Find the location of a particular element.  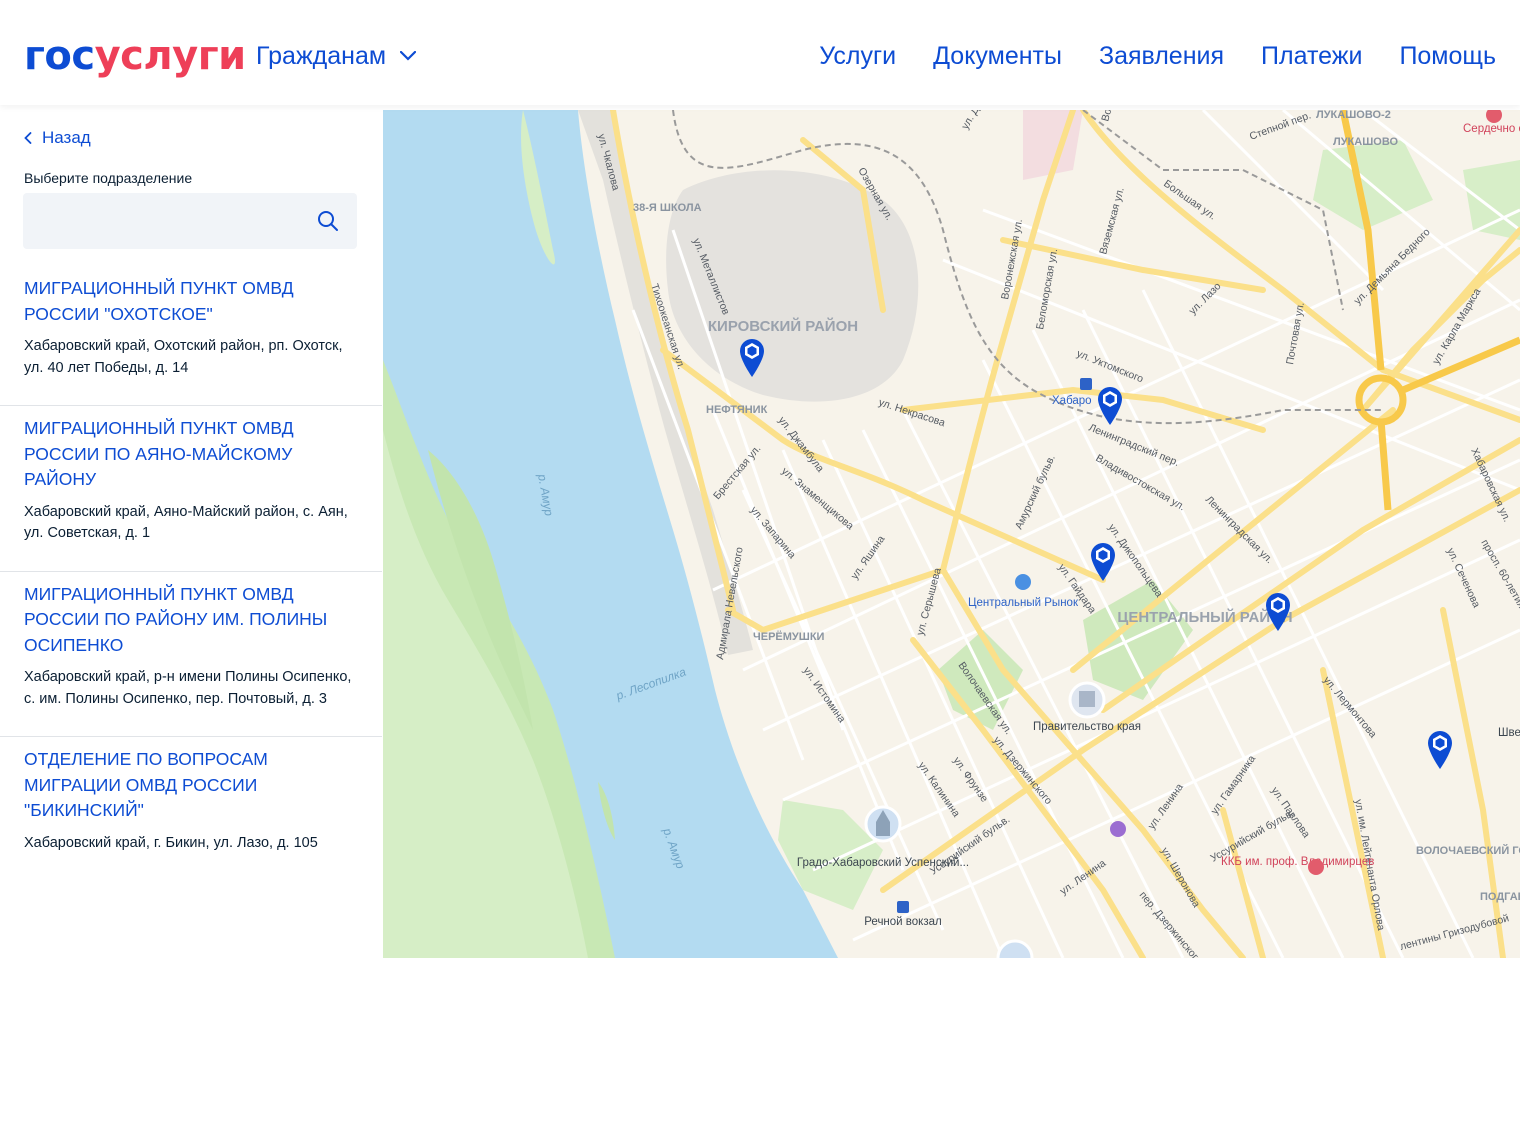

label-hospital: ККБ им. проф. Владимирцев is located at coordinates (1297, 862).